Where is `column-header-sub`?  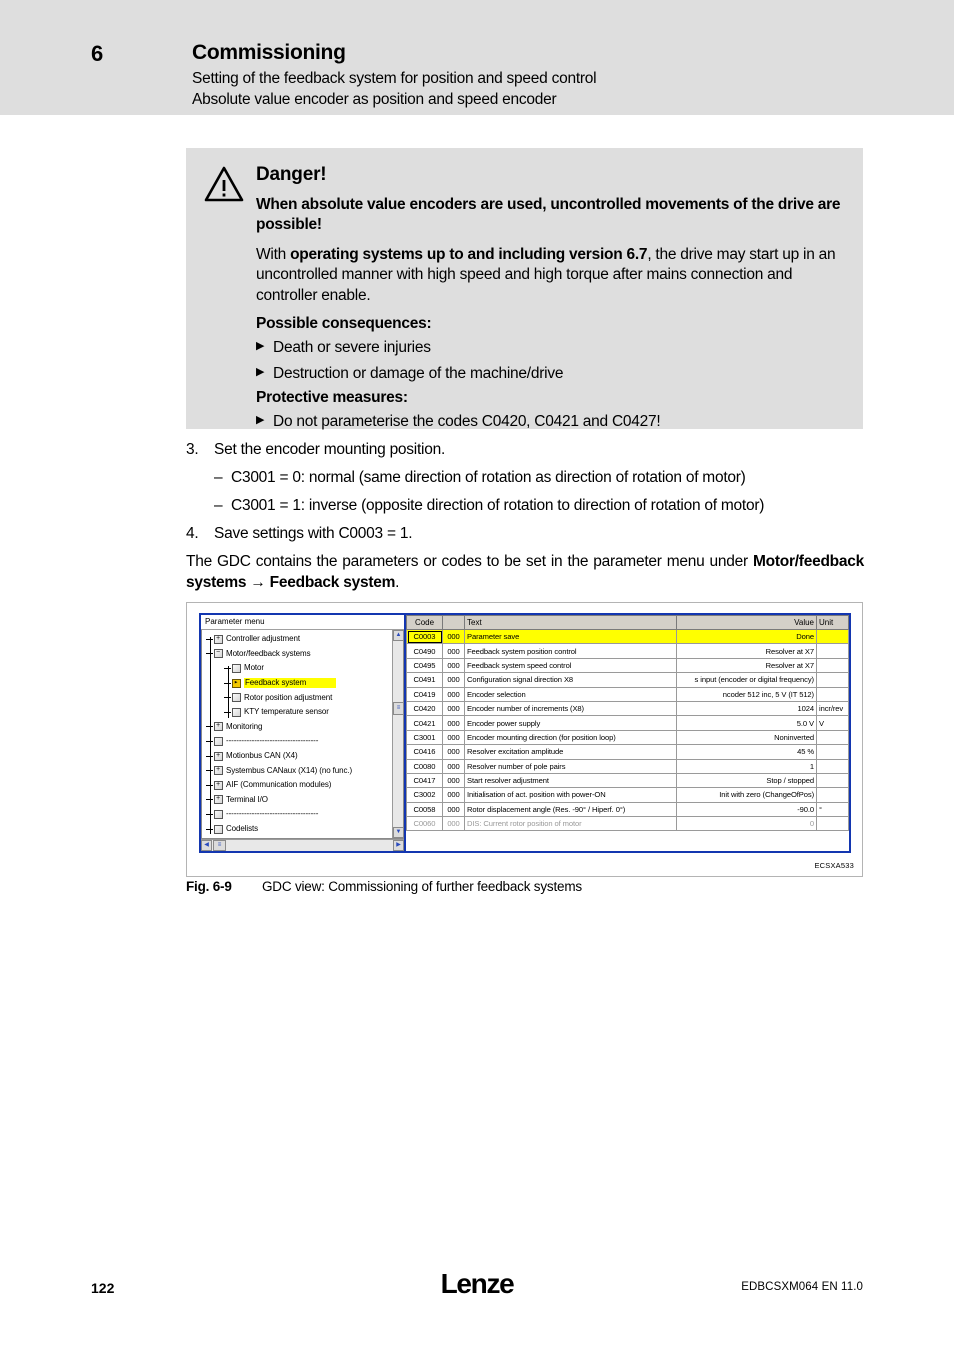 column-header-sub is located at coordinates (453, 622).